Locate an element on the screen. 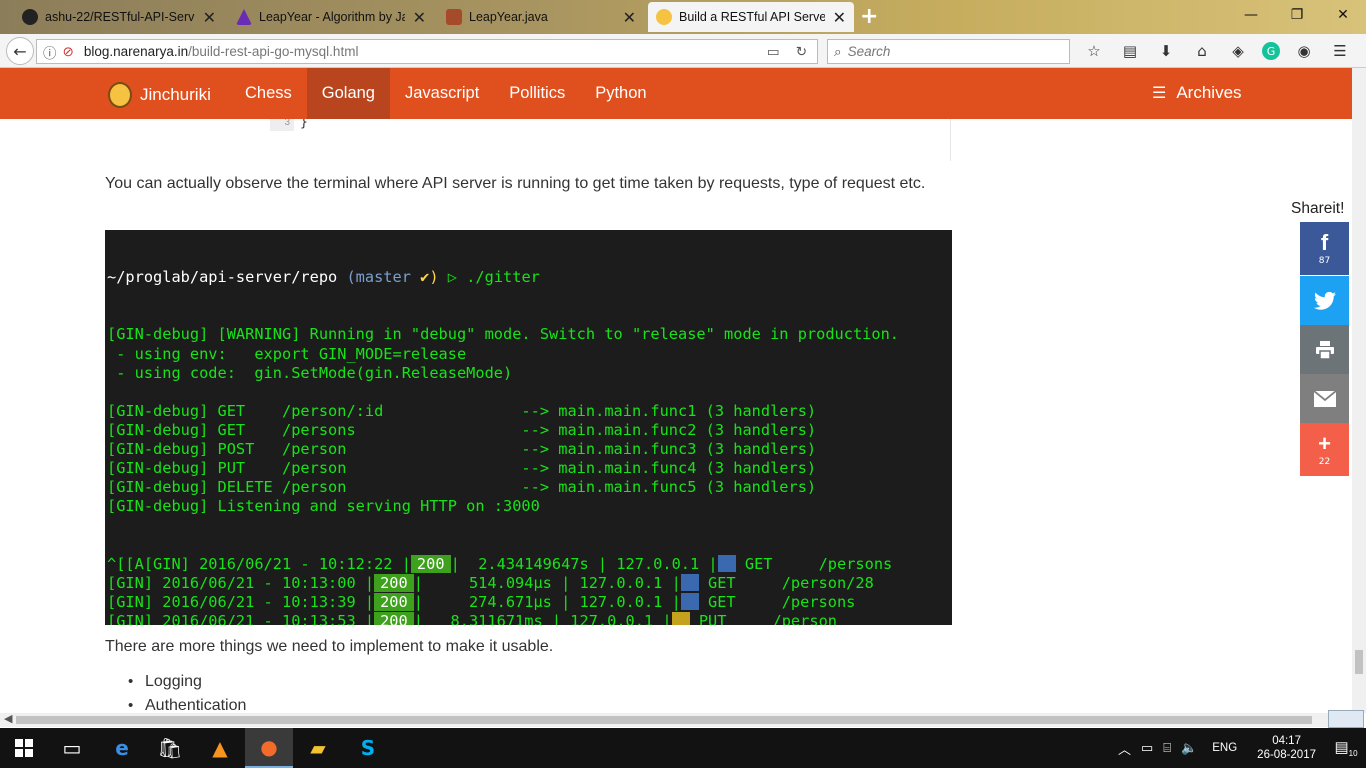 The width and height of the screenshot is (1366, 768). tab-build-restful-api: Build a RESTful API Server w ✕ is located at coordinates (751, 17).